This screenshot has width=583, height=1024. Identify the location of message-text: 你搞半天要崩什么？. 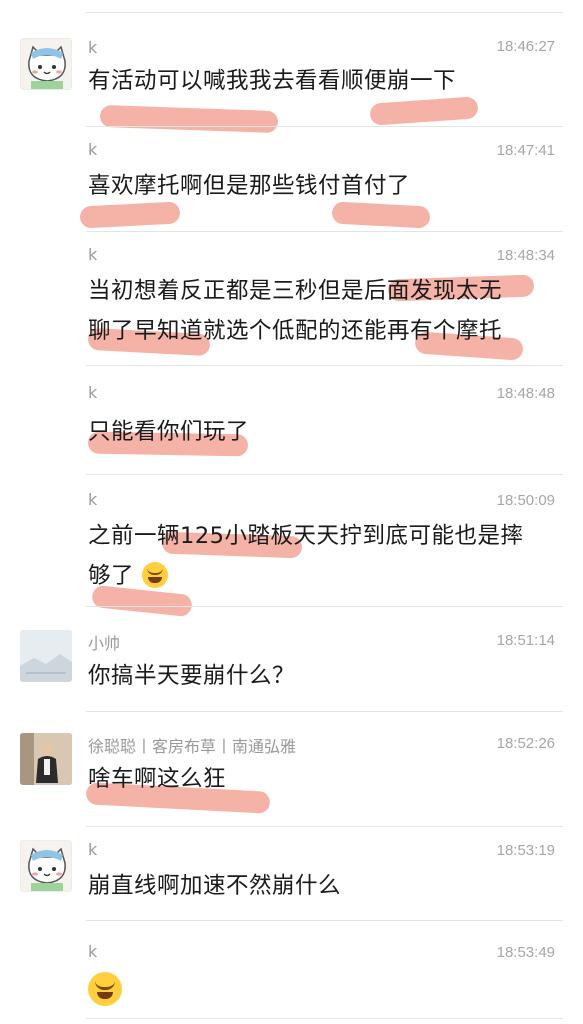
(192, 676).